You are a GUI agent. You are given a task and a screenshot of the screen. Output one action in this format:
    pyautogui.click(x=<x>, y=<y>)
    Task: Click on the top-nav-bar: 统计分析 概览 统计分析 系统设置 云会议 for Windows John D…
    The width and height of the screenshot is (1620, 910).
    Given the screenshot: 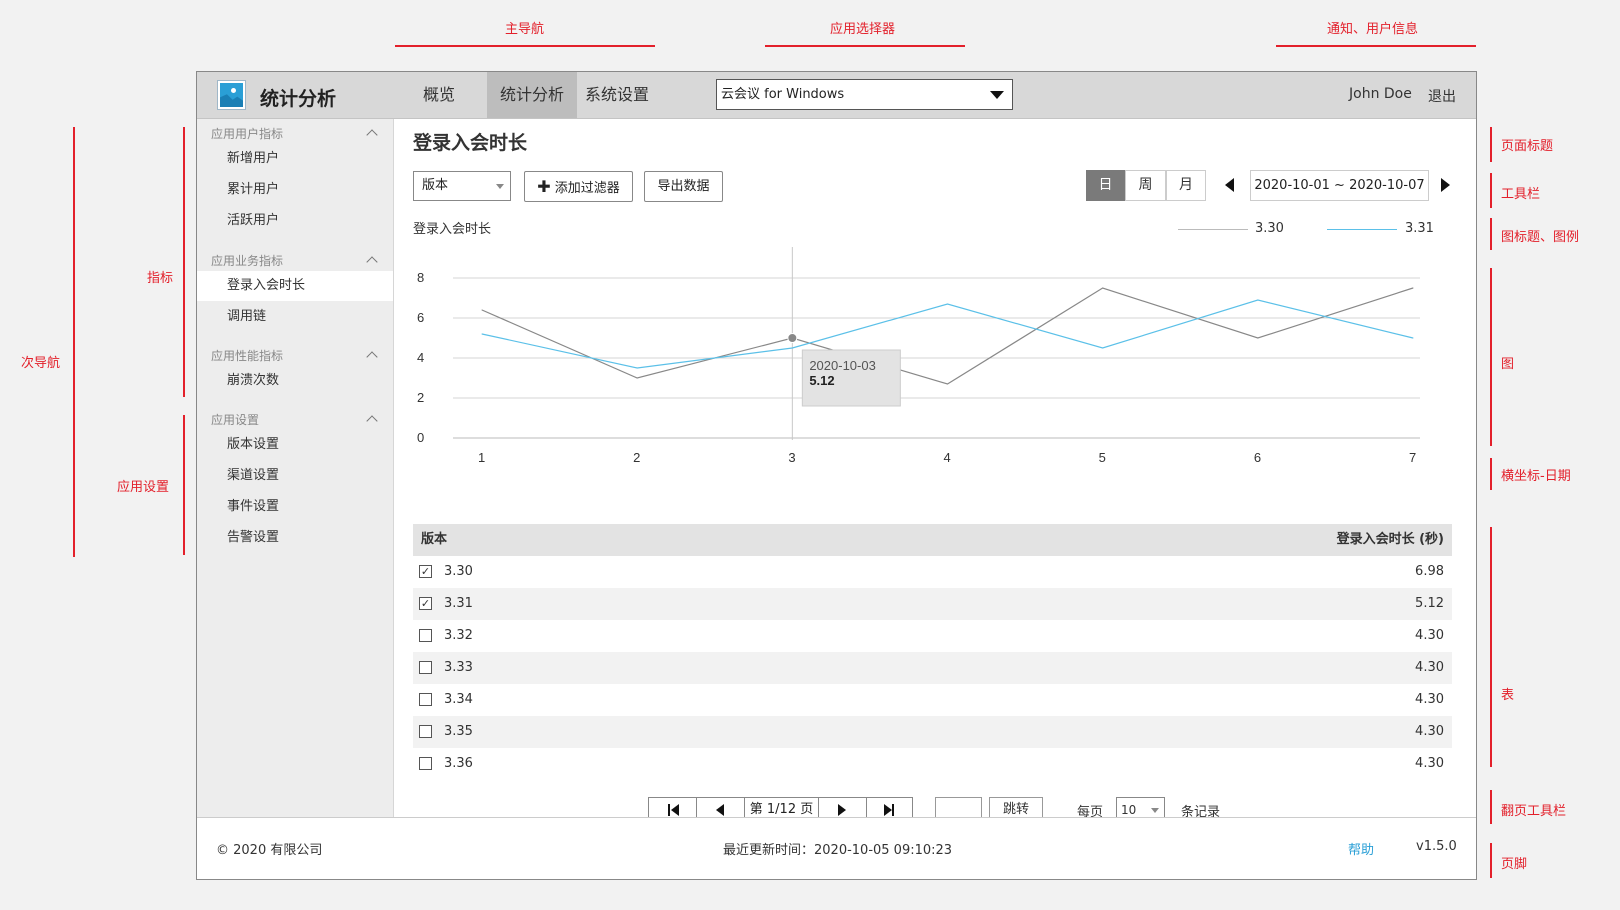 What is the action you would take?
    pyautogui.click(x=836, y=95)
    